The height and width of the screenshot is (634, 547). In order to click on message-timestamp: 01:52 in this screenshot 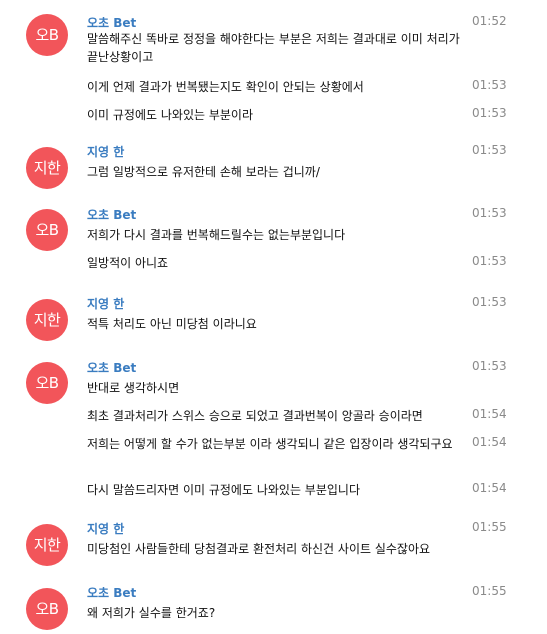, I will do `click(489, 21)`.